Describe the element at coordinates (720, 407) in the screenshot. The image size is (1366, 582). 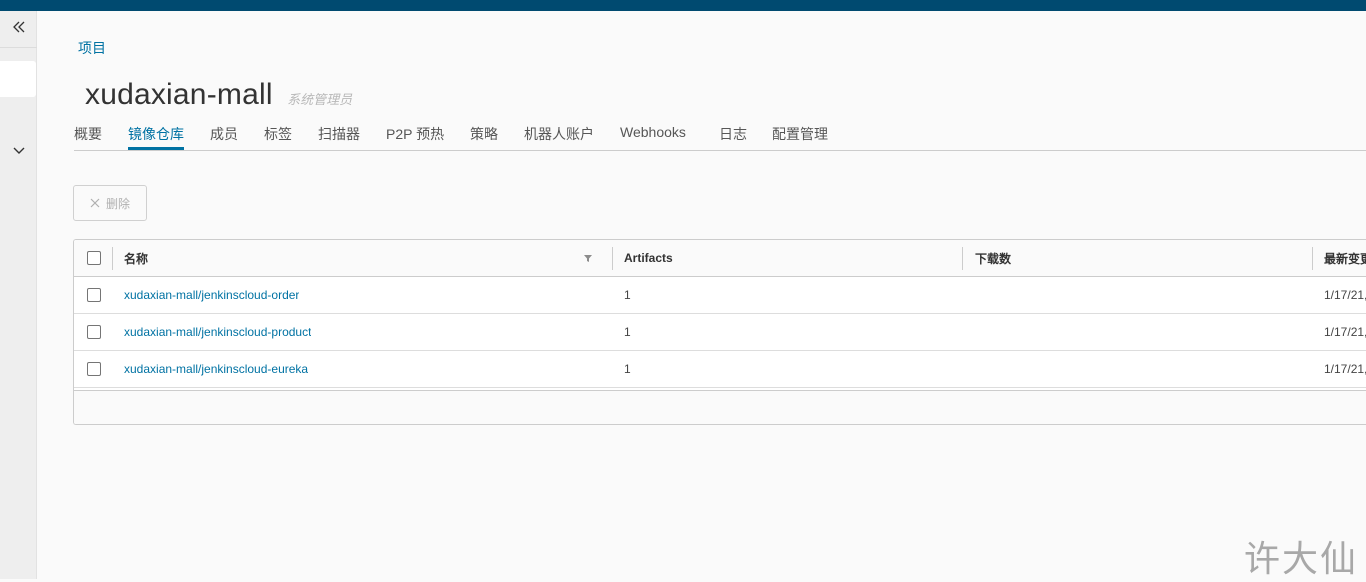
I see `datagrid-footer` at that location.